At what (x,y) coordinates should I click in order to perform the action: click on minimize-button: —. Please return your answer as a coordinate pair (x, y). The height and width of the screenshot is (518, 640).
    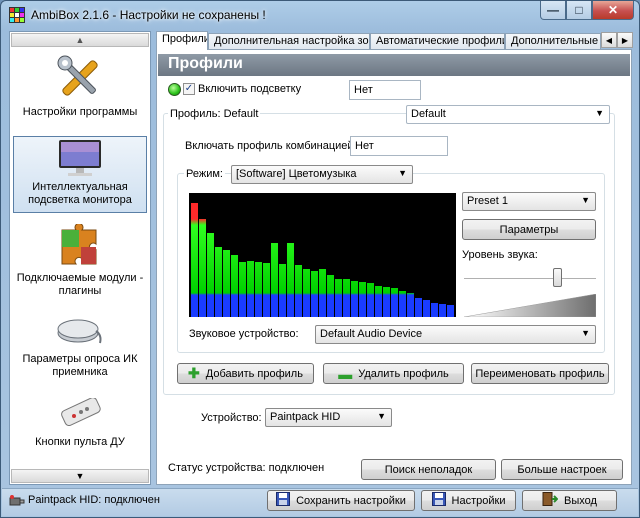
    Looking at the image, I should click on (553, 10).